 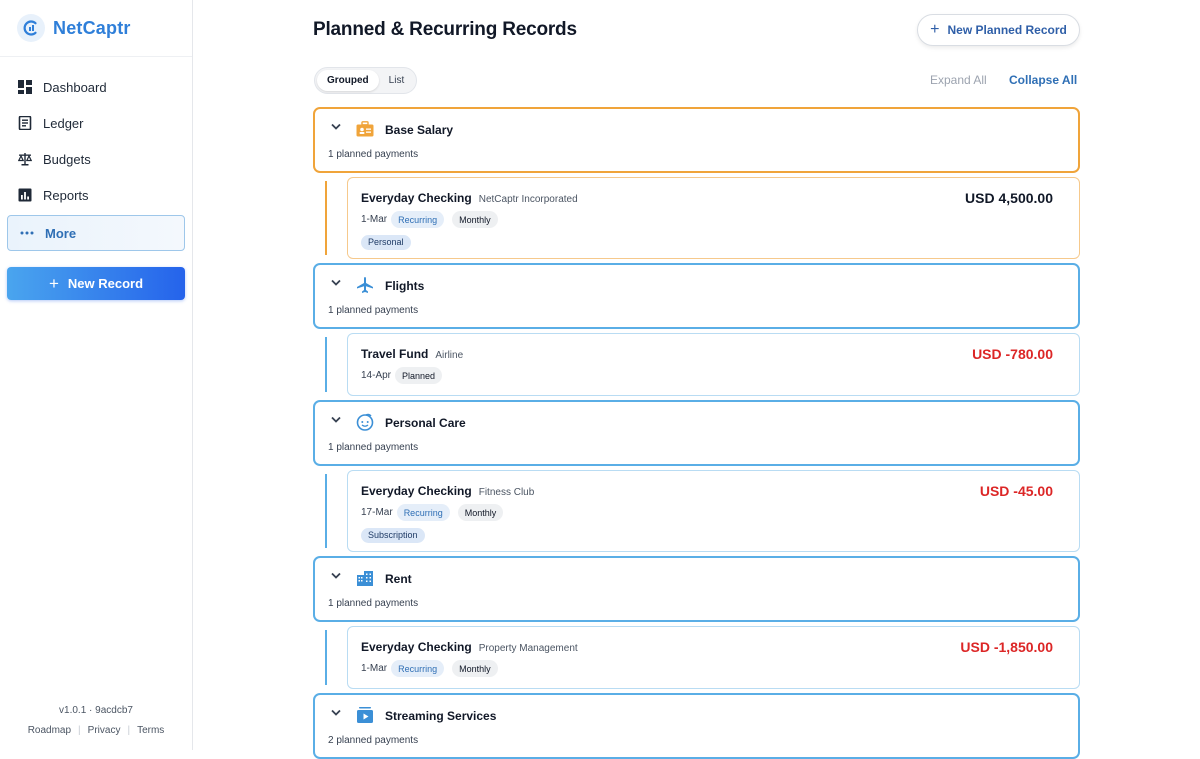 What do you see at coordinates (104, 730) in the screenshot?
I see `privacy-link: Privacy` at bounding box center [104, 730].